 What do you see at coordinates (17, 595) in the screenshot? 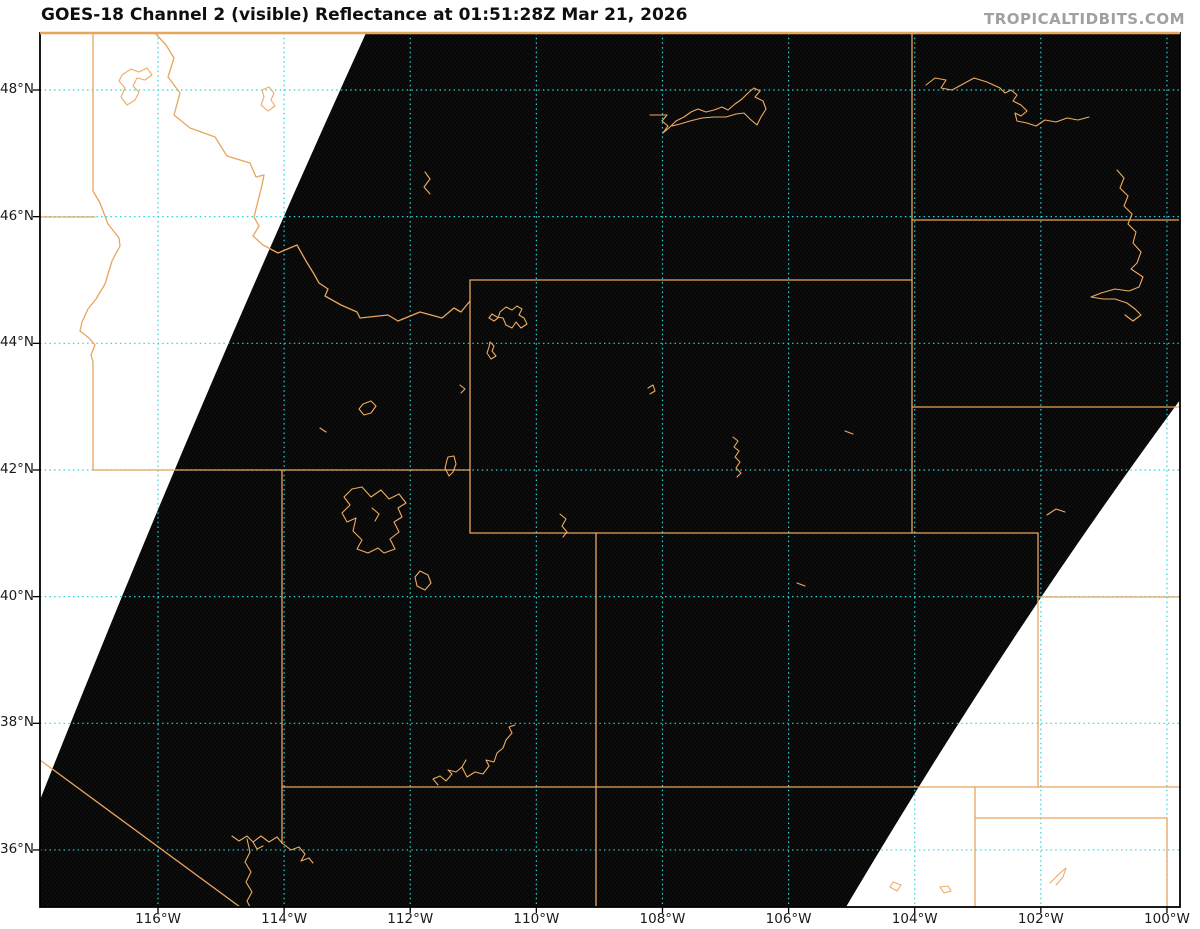
I see `lat-tick-label: 40°N` at bounding box center [17, 595].